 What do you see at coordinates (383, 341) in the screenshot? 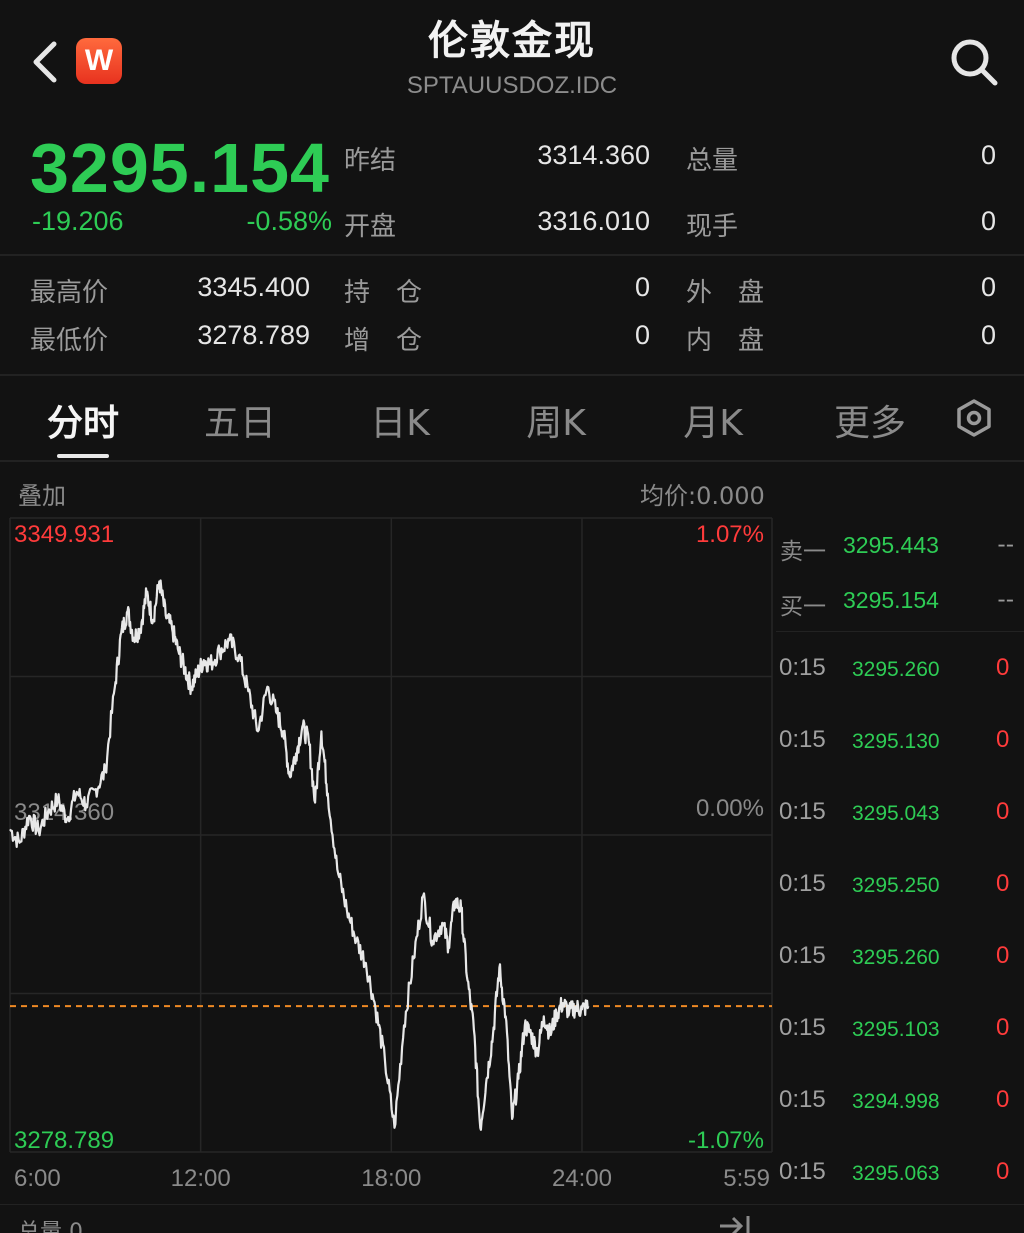
I see `field-label-oi-change: 增 仓` at bounding box center [383, 341].